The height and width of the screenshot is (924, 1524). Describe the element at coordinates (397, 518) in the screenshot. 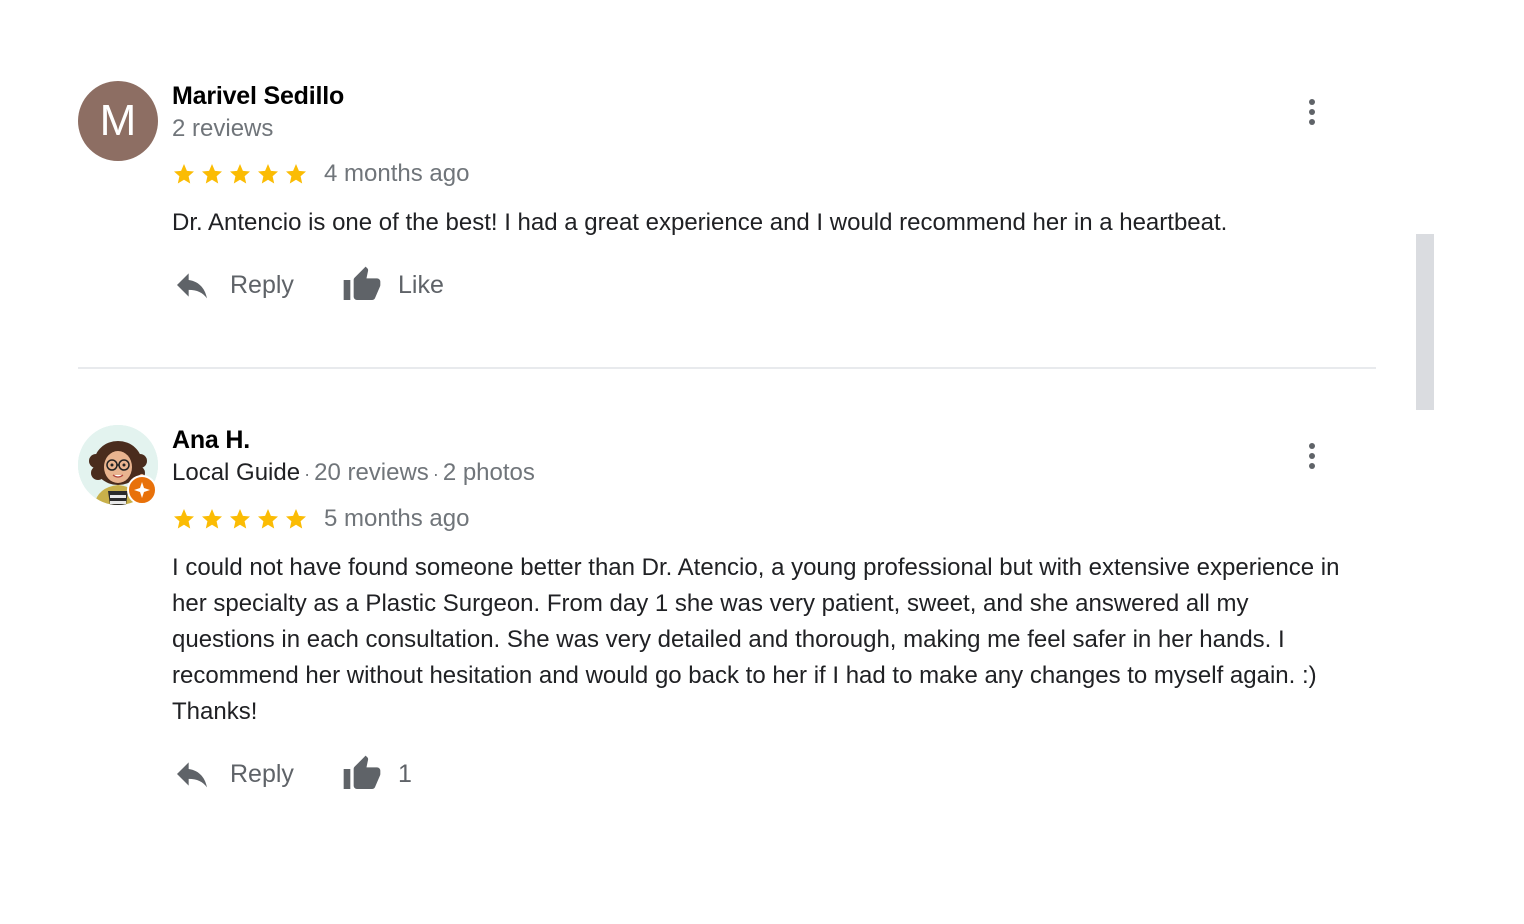

I see `review-date: 5 months ago` at that location.